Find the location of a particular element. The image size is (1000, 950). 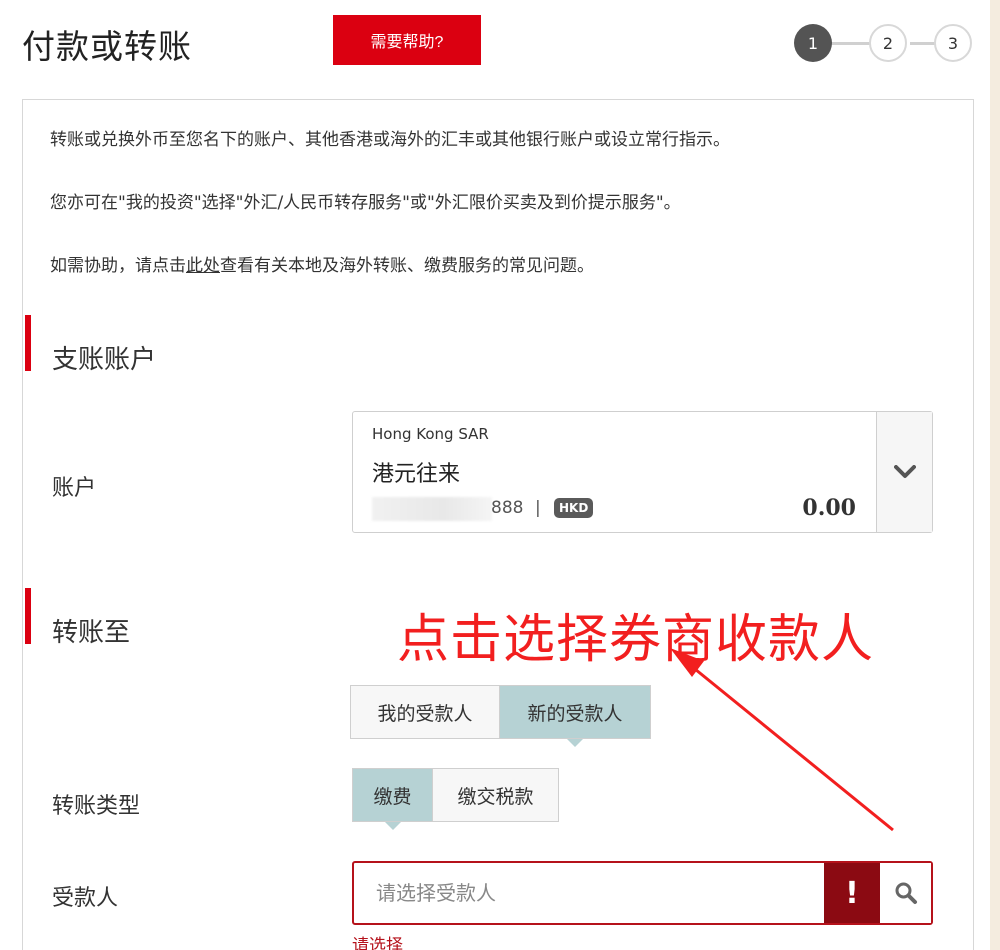

debit-section-title: 支账账户 is located at coordinates (104, 360).